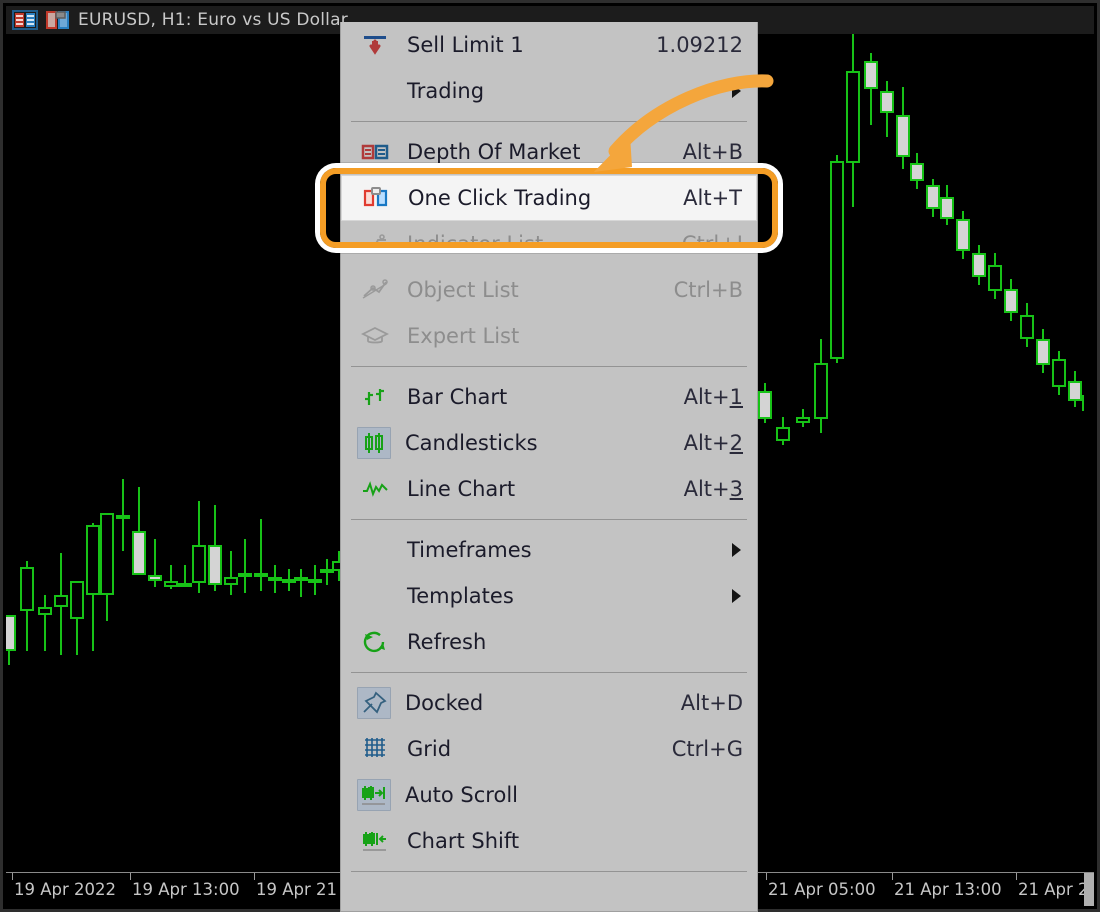  What do you see at coordinates (460, 596) in the screenshot?
I see `menu-item-label: Templates` at bounding box center [460, 596].